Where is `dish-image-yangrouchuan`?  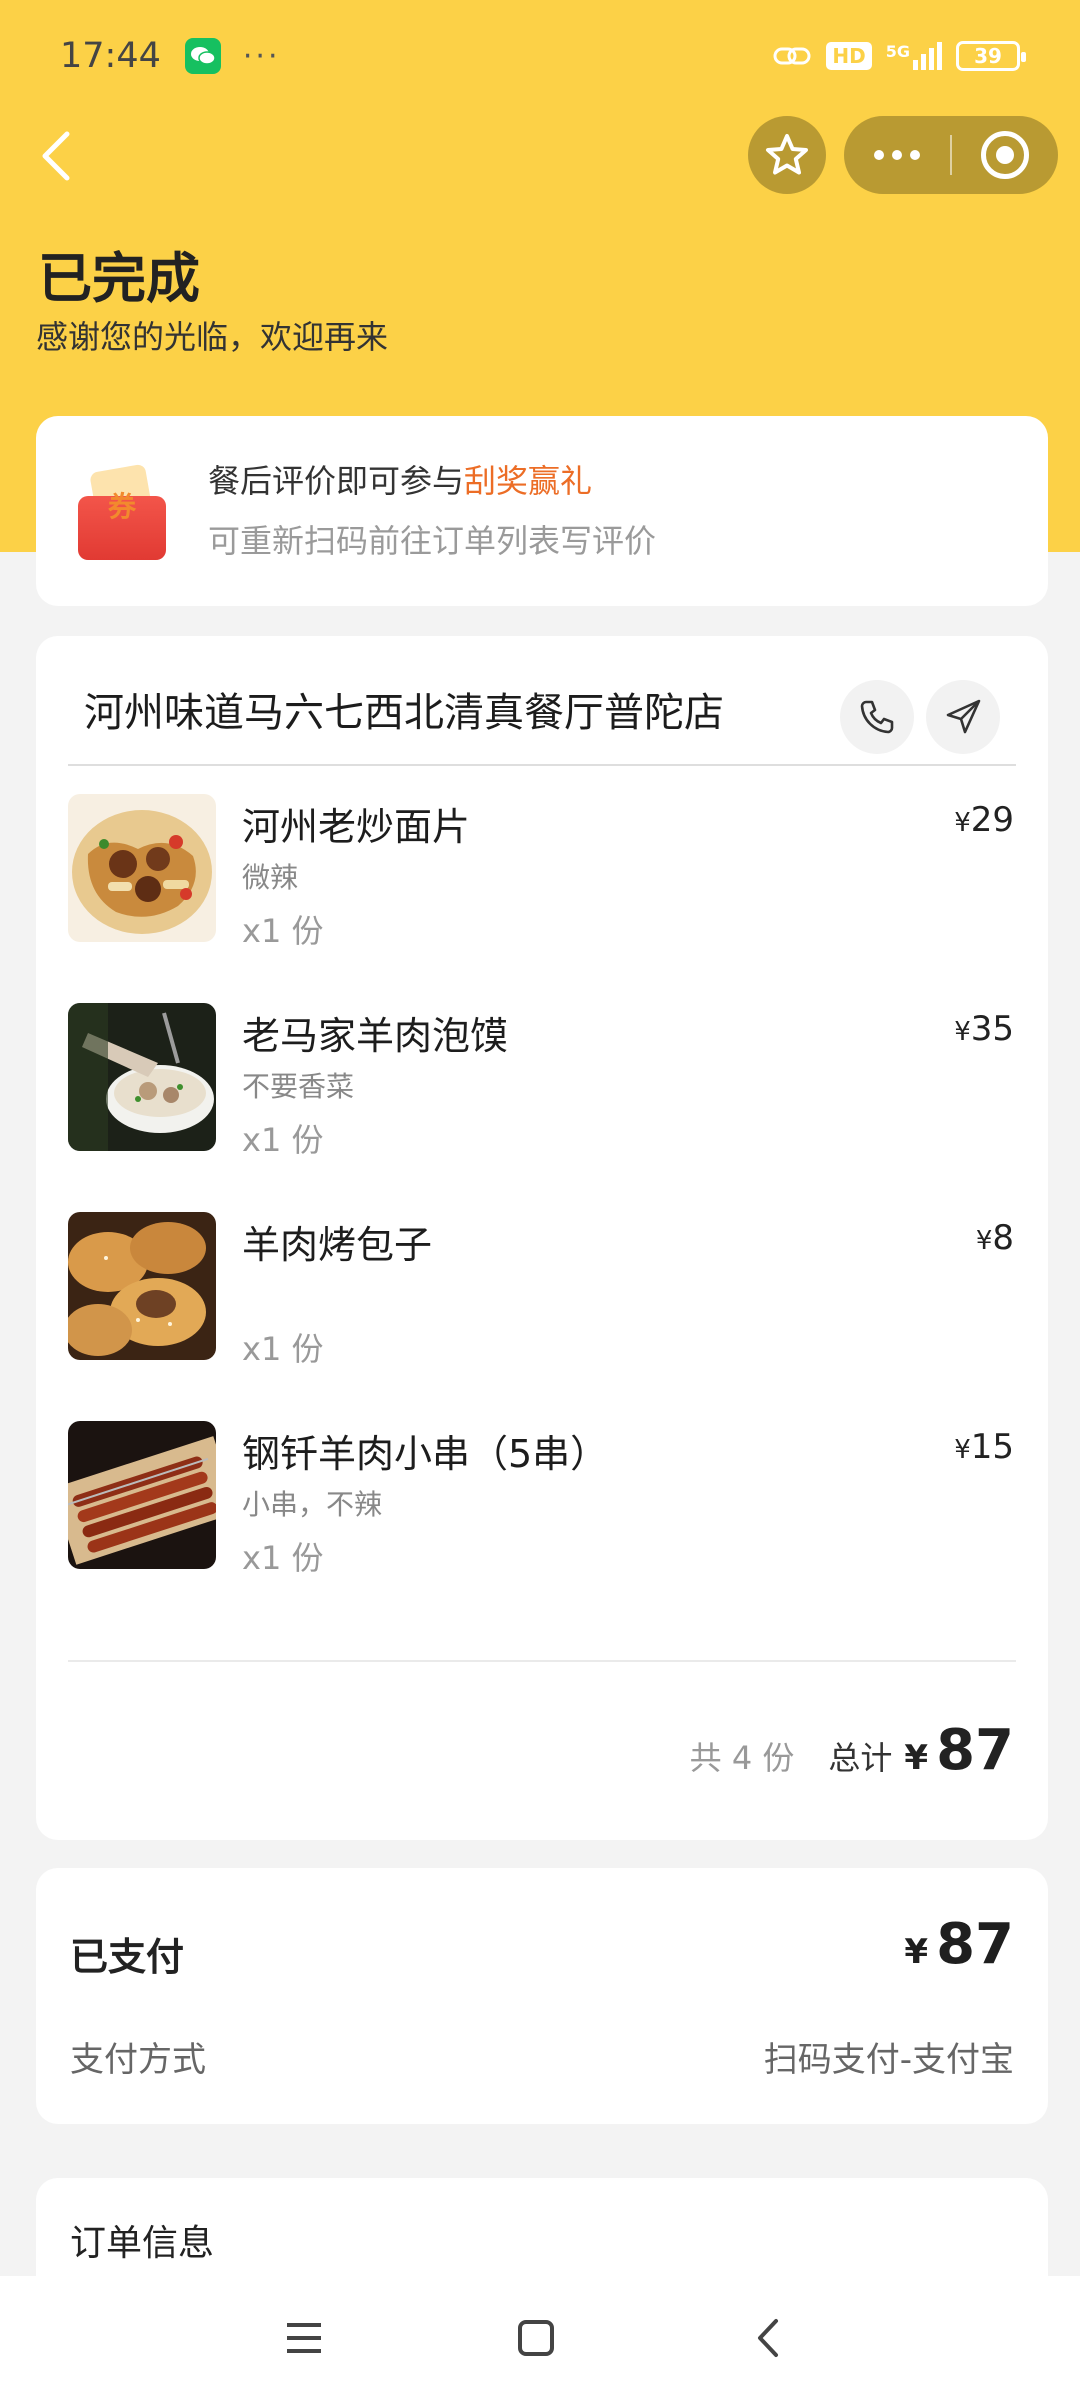 dish-image-yangrouchuan is located at coordinates (142, 1495).